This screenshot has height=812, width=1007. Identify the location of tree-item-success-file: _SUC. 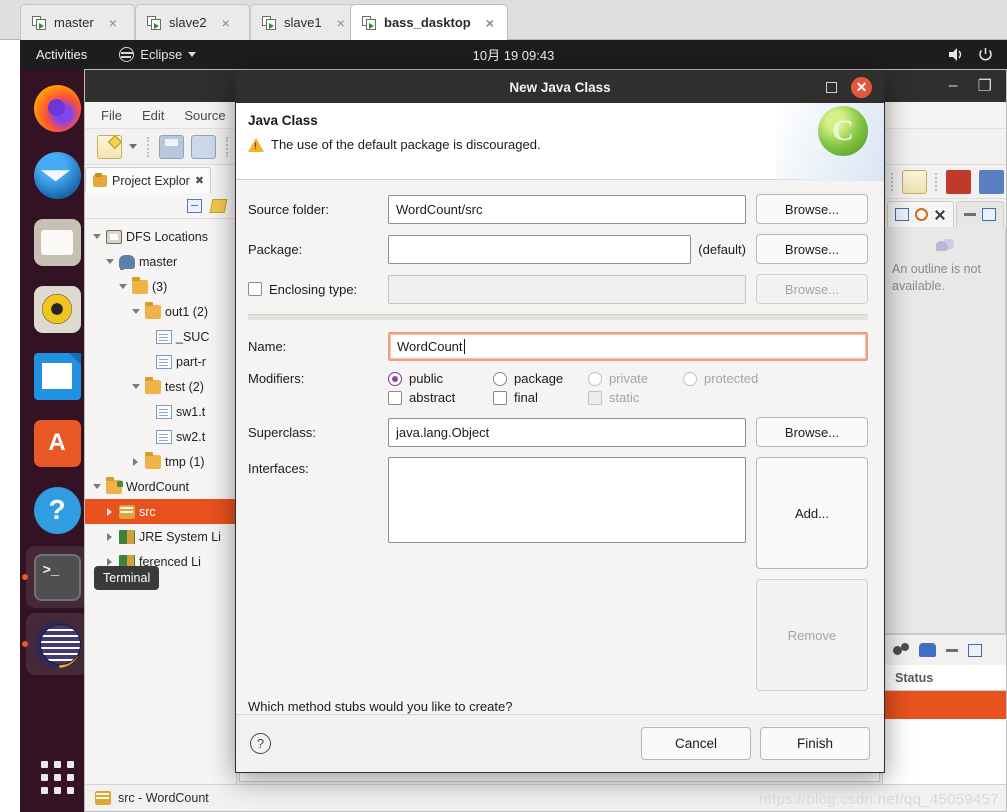
(160, 336).